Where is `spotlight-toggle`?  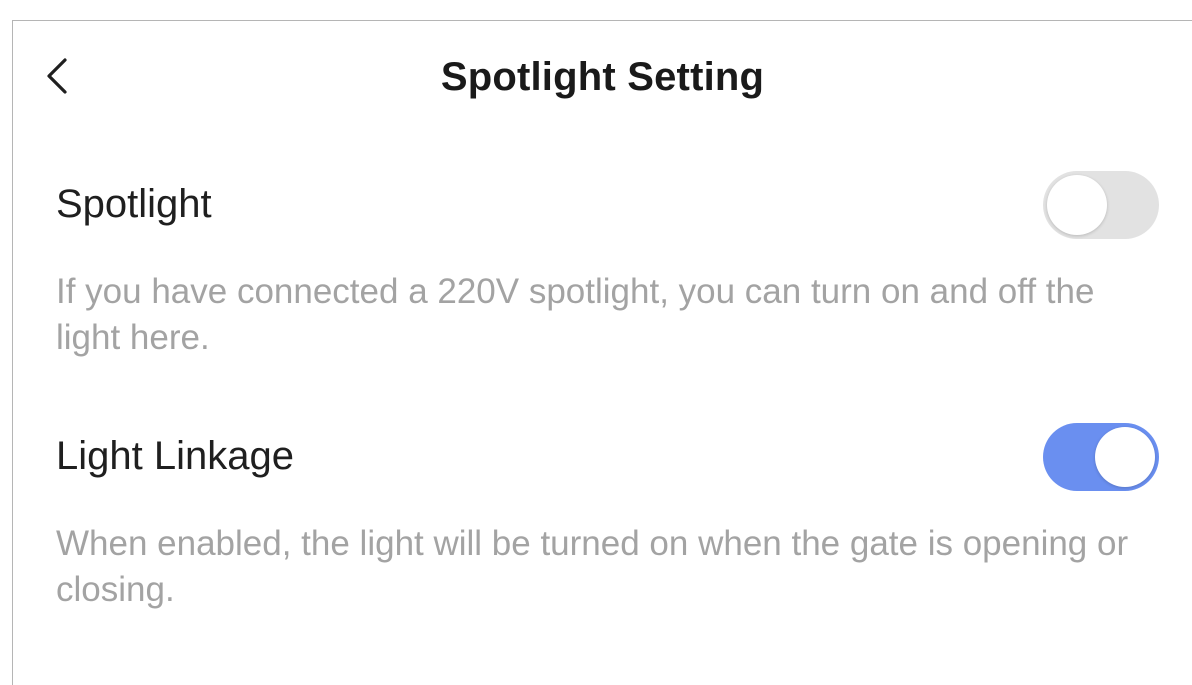
spotlight-toggle is located at coordinates (1101, 205).